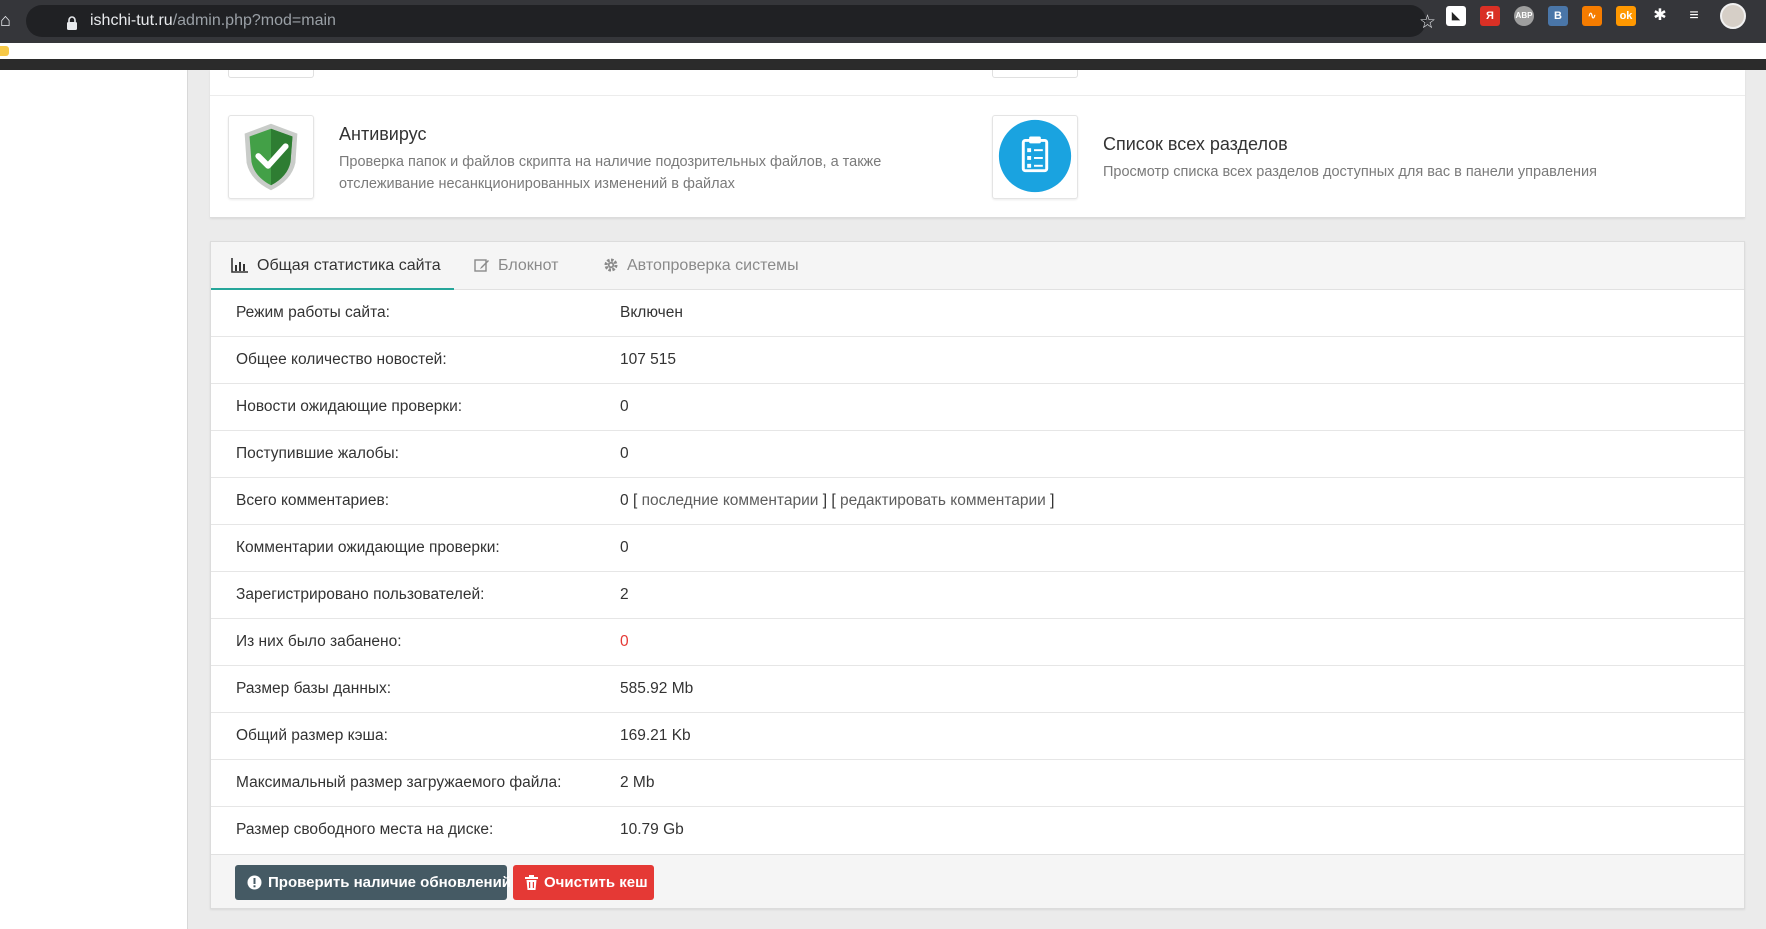  I want to click on trash-icon, so click(531, 882).